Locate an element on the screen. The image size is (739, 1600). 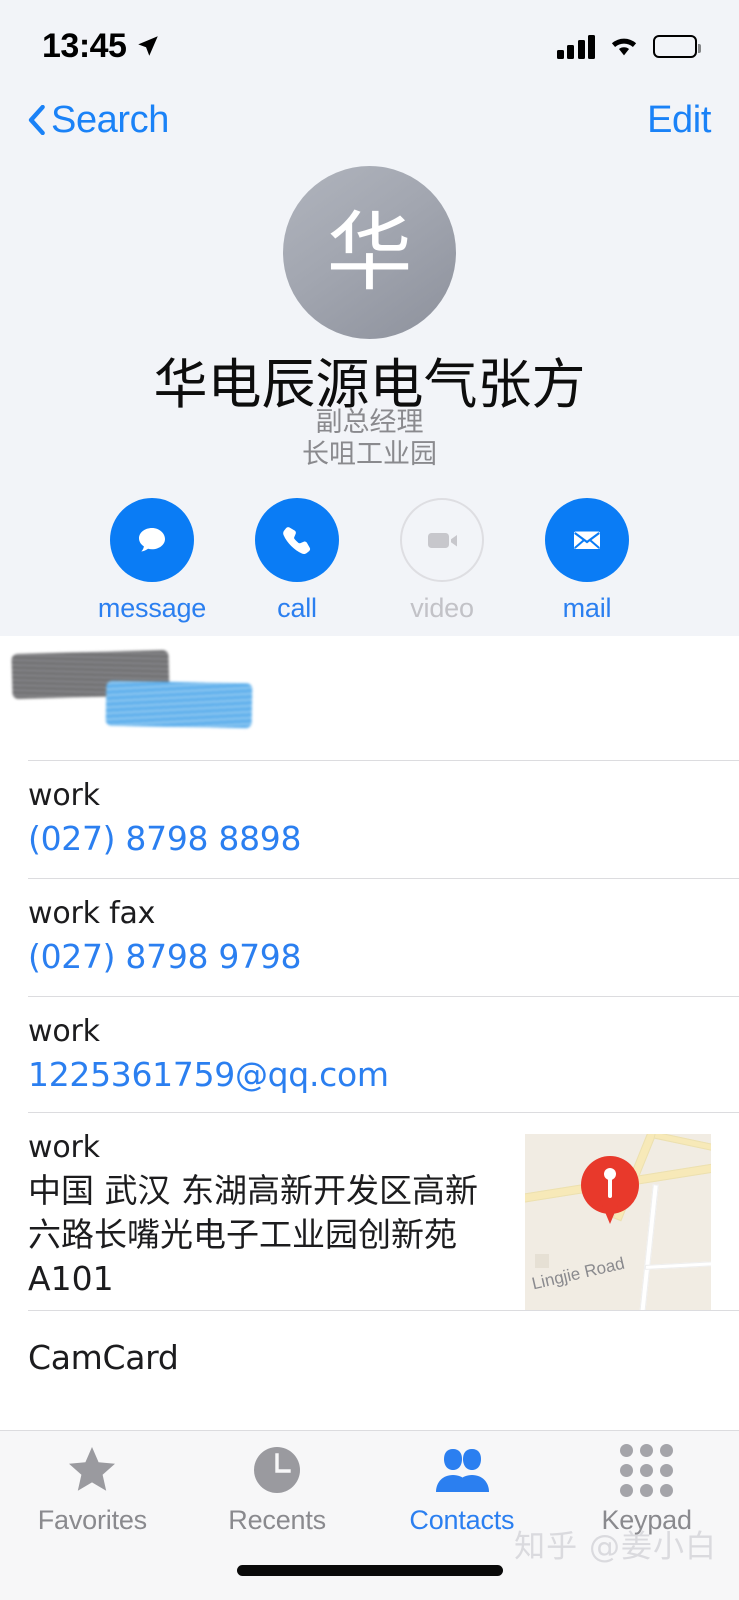
redaction-mark-blue is located at coordinates (179, 704).